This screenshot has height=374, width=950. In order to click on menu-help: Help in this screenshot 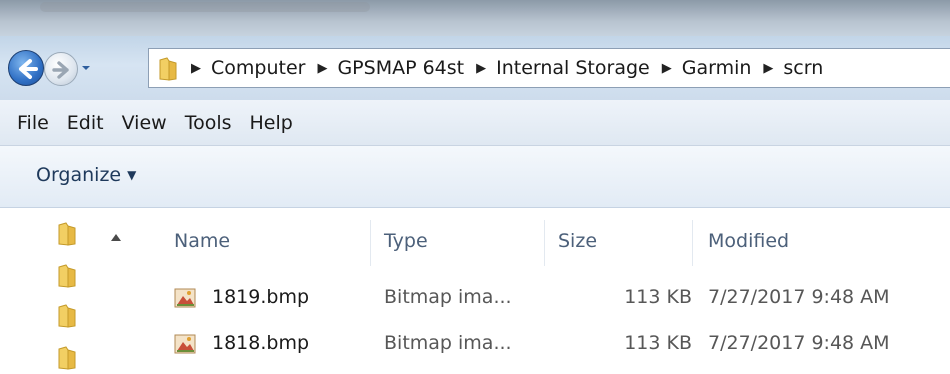, I will do `click(271, 123)`.